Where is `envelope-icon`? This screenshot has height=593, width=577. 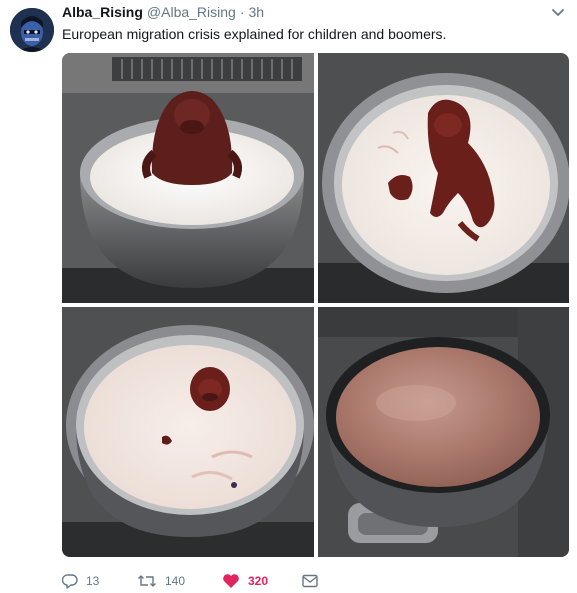 envelope-icon is located at coordinates (310, 581).